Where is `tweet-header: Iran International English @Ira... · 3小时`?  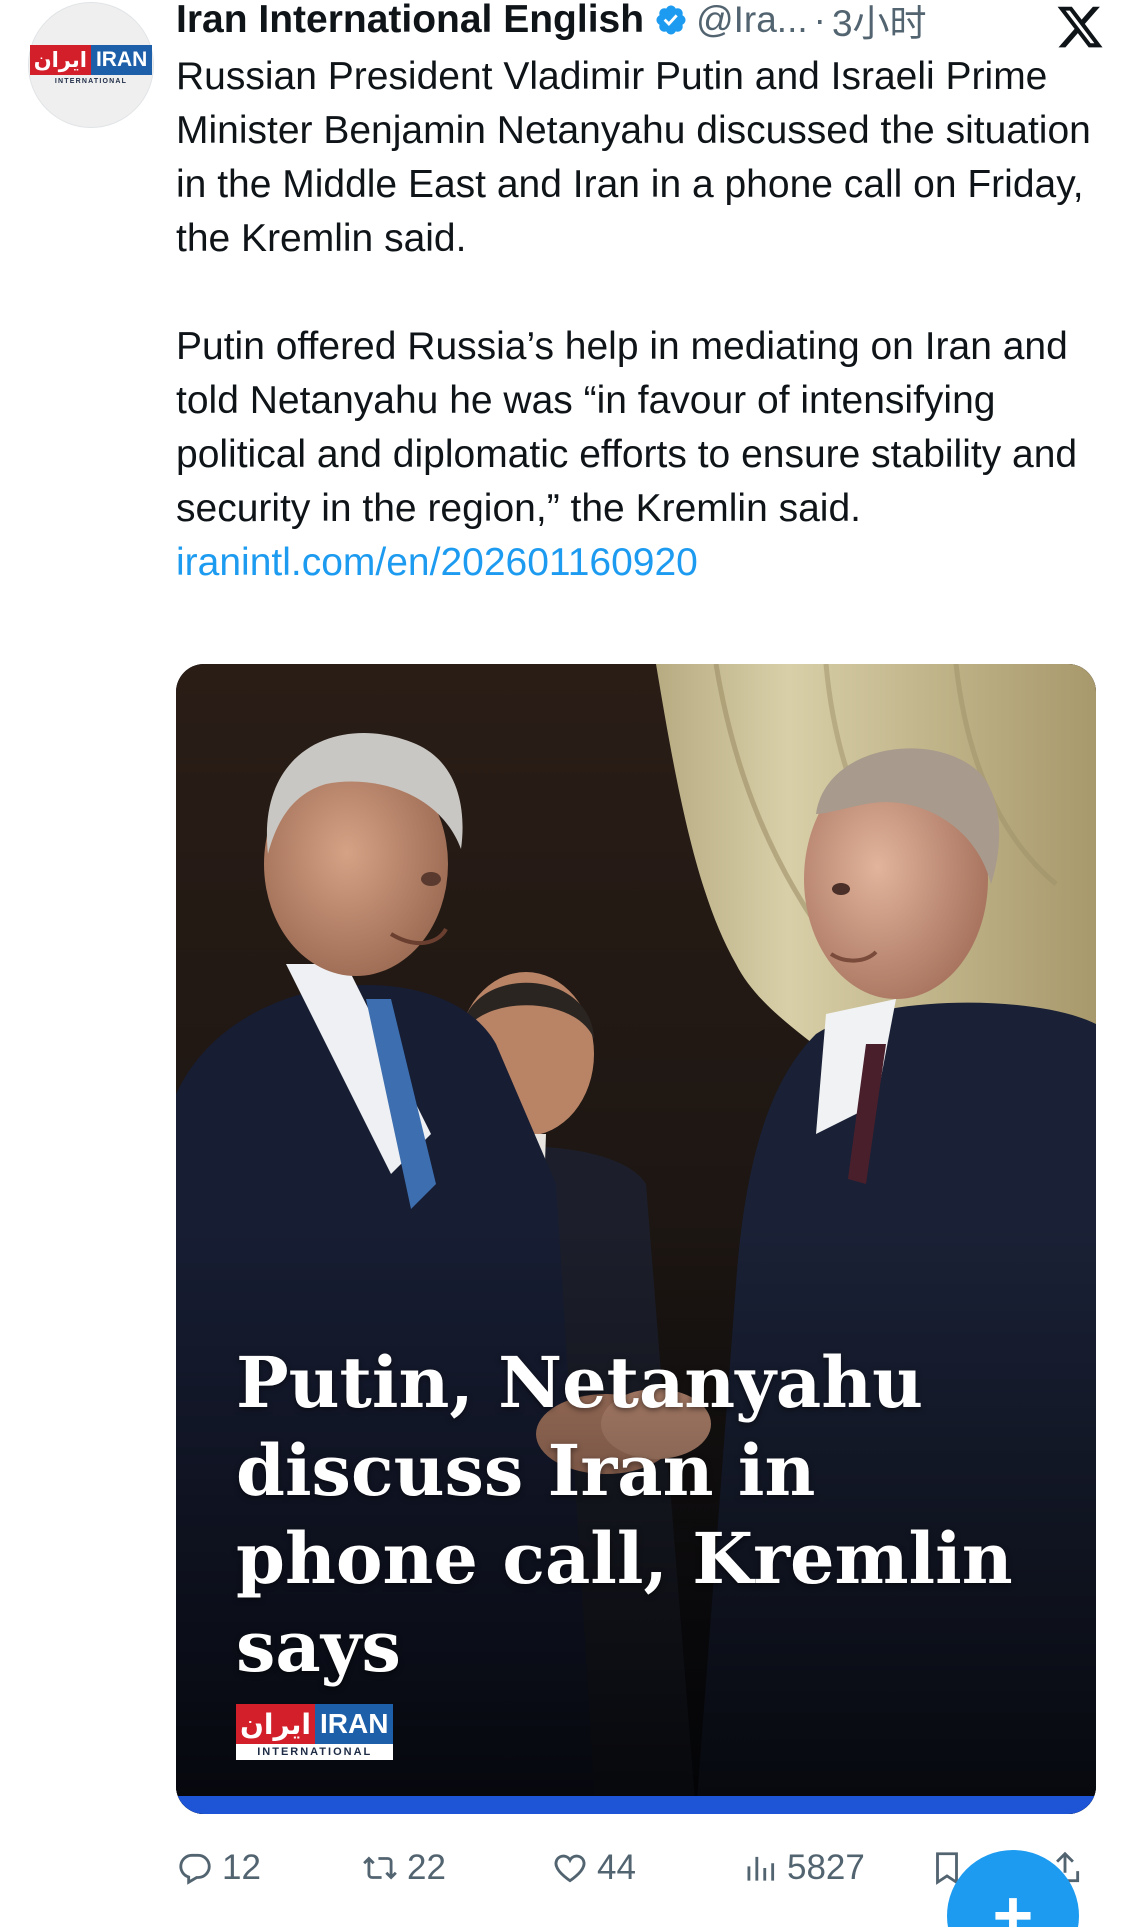 tweet-header: Iran International English @Ira... · 3小时 is located at coordinates (650, 24).